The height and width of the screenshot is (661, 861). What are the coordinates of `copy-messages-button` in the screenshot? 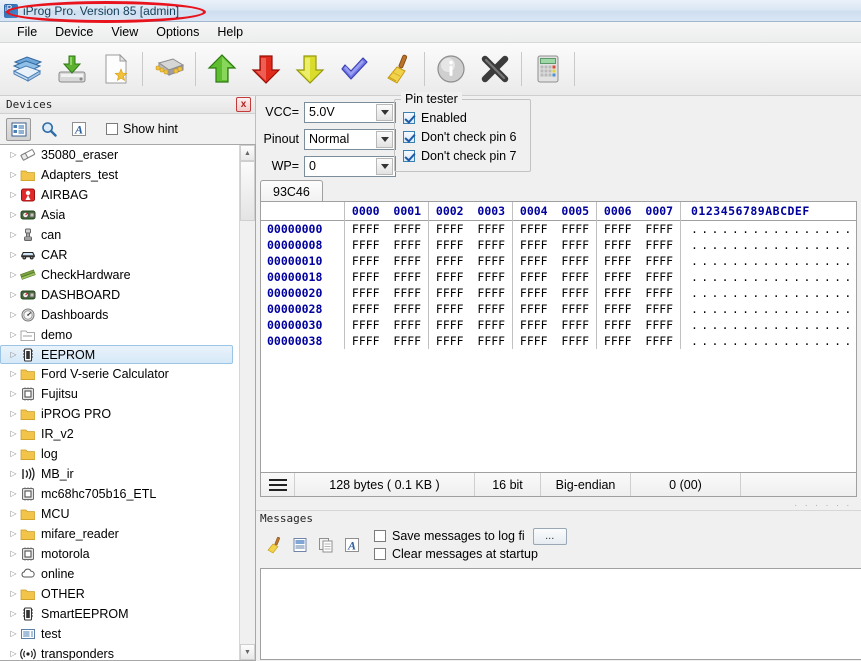 It's located at (326, 545).